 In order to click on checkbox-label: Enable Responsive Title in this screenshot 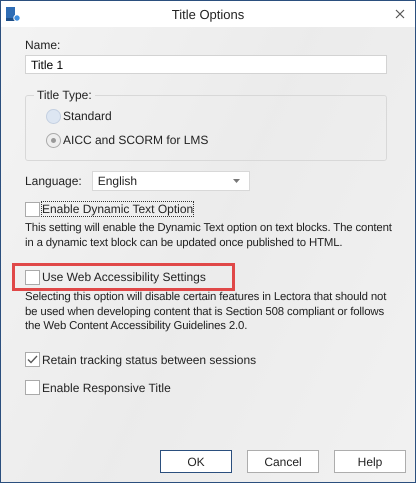, I will do `click(106, 387)`.